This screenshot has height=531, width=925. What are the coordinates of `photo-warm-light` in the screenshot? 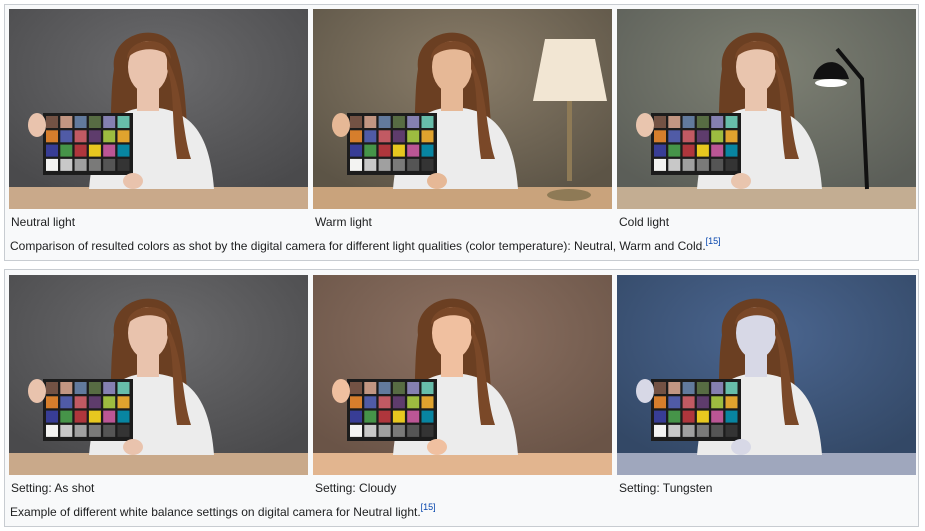 It's located at (462, 109).